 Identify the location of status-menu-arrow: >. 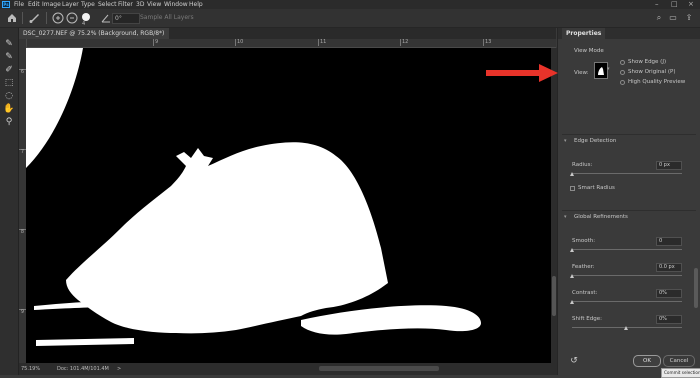
(119, 369).